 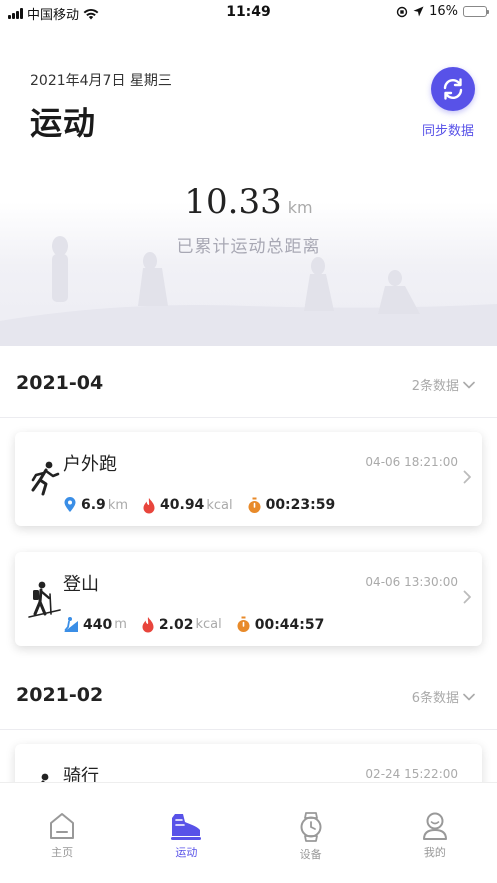 I want to click on tab-sport: 运动, so click(x=186, y=833).